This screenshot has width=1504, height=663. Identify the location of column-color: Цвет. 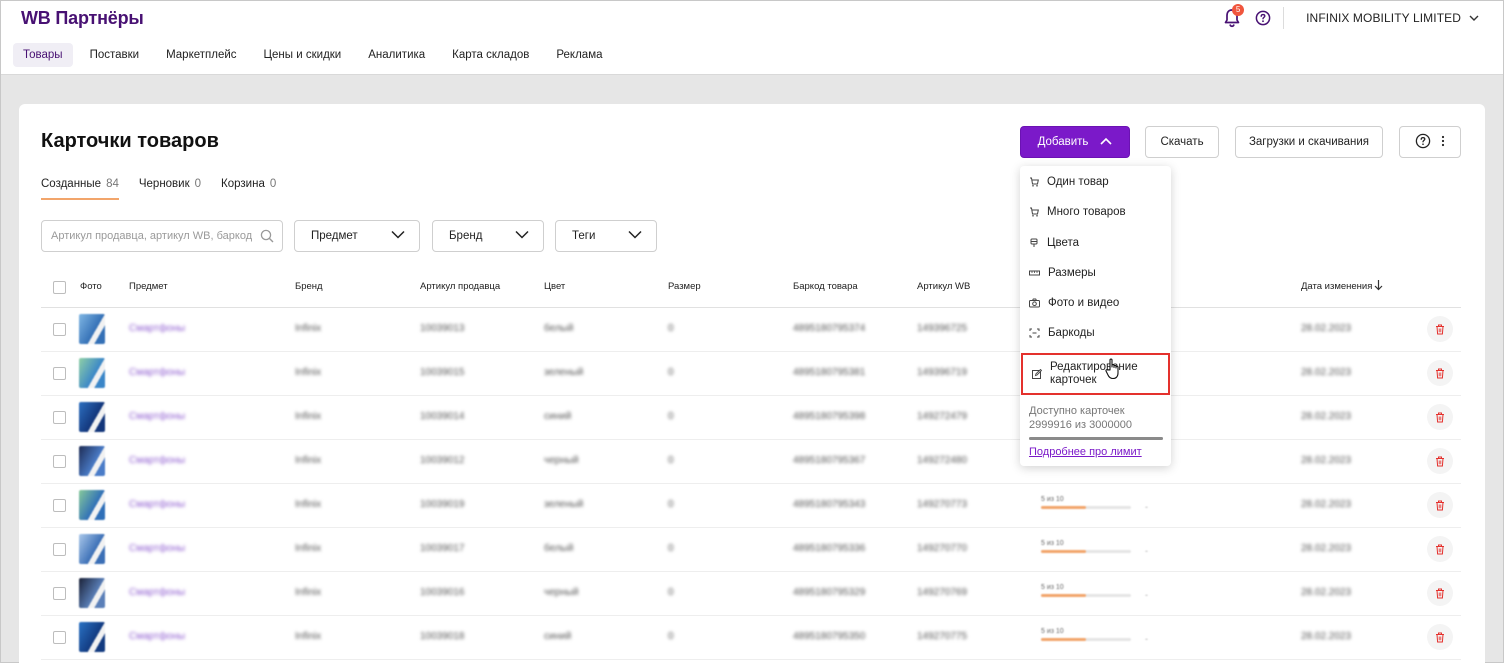
(554, 286).